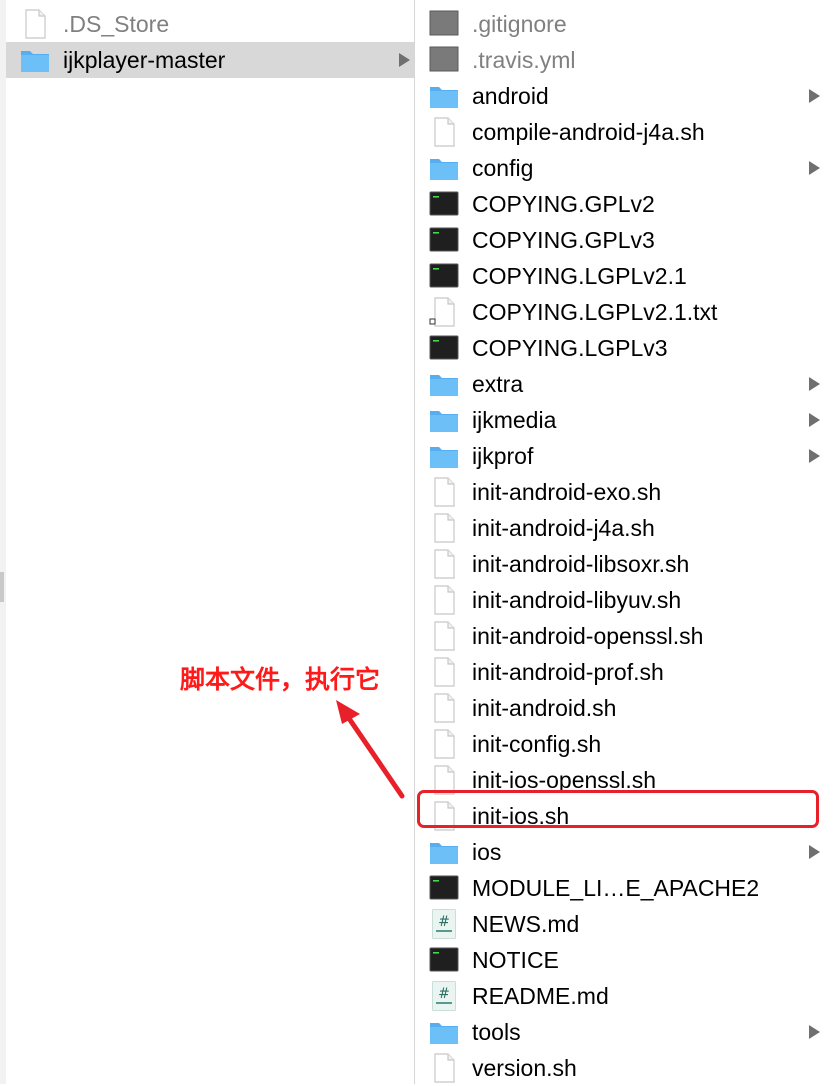 This screenshot has width=838, height=1086. Describe the element at coordinates (563, 528) in the screenshot. I see `item-label: init-android-j4a.sh` at that location.